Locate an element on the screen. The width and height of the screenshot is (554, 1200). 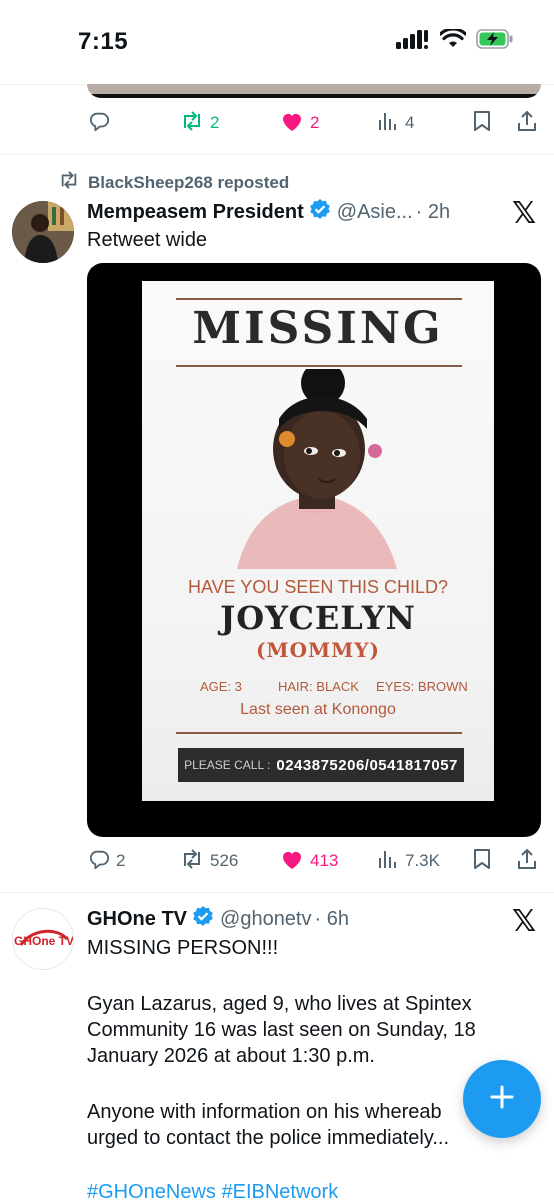
poster-title: MISSING is located at coordinates (318, 328).